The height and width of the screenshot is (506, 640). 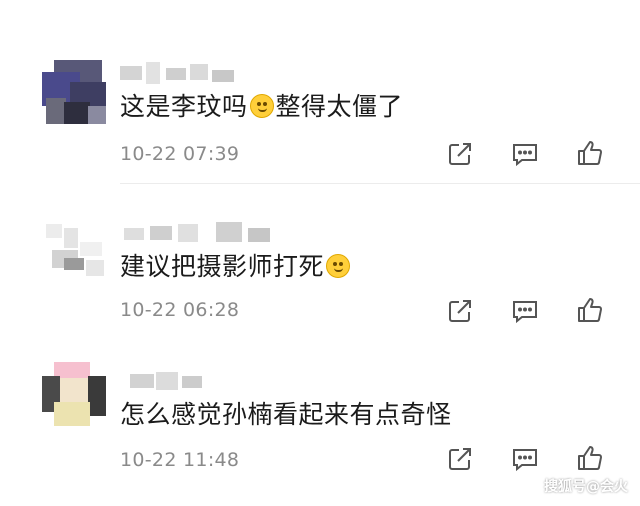 I want to click on grimacing-emoji-icon, so click(x=261, y=106).